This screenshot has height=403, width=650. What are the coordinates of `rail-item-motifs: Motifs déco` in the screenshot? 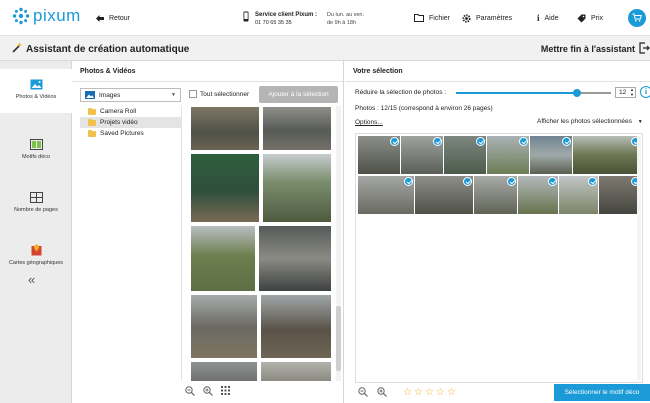 It's located at (36, 149).